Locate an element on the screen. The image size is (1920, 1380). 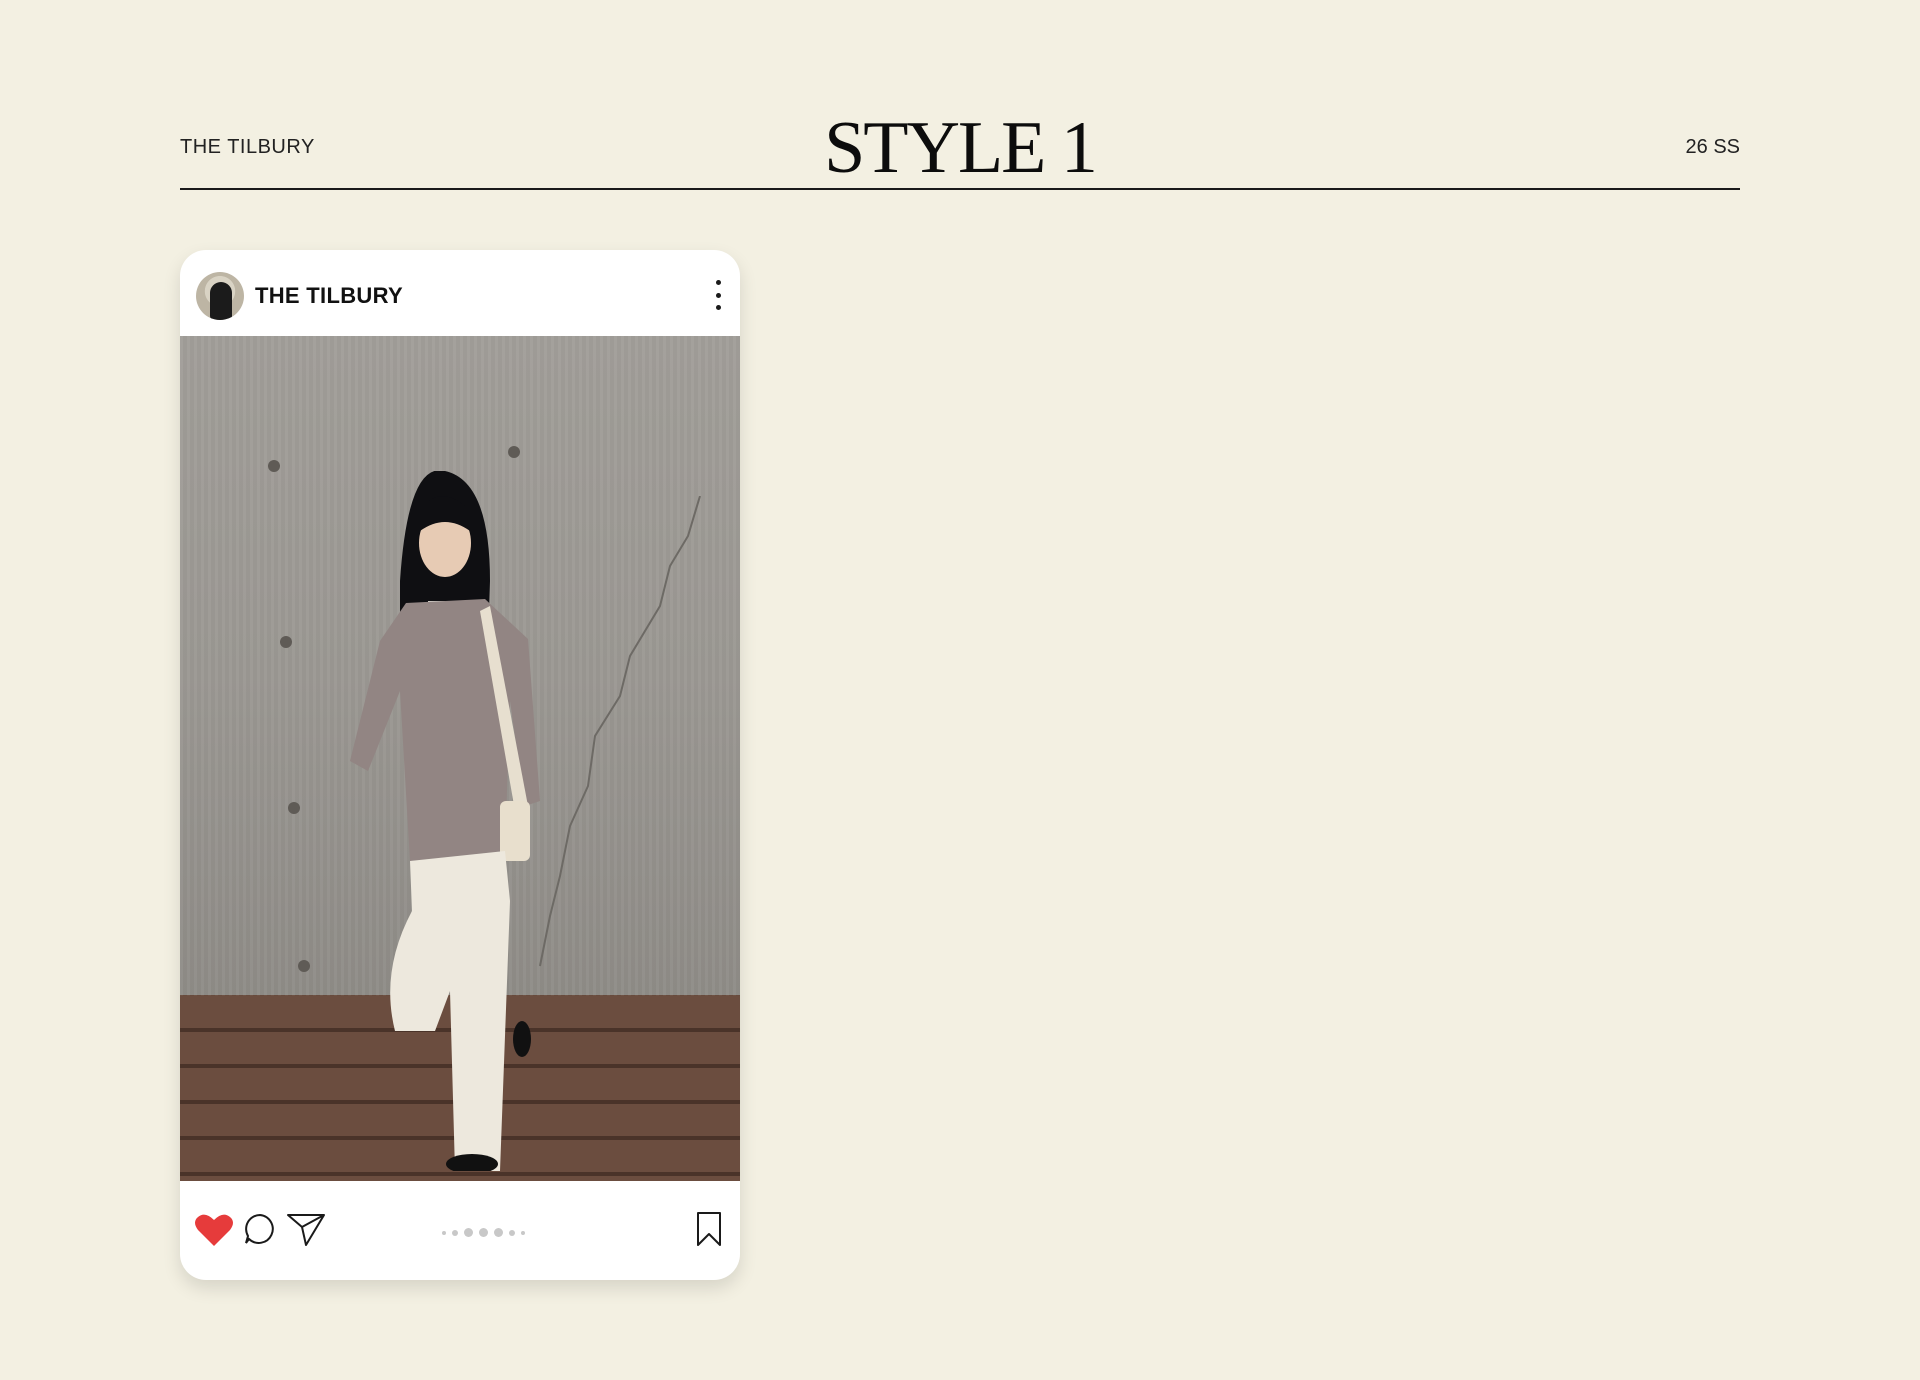
more-options-icon is located at coordinates (718, 295).